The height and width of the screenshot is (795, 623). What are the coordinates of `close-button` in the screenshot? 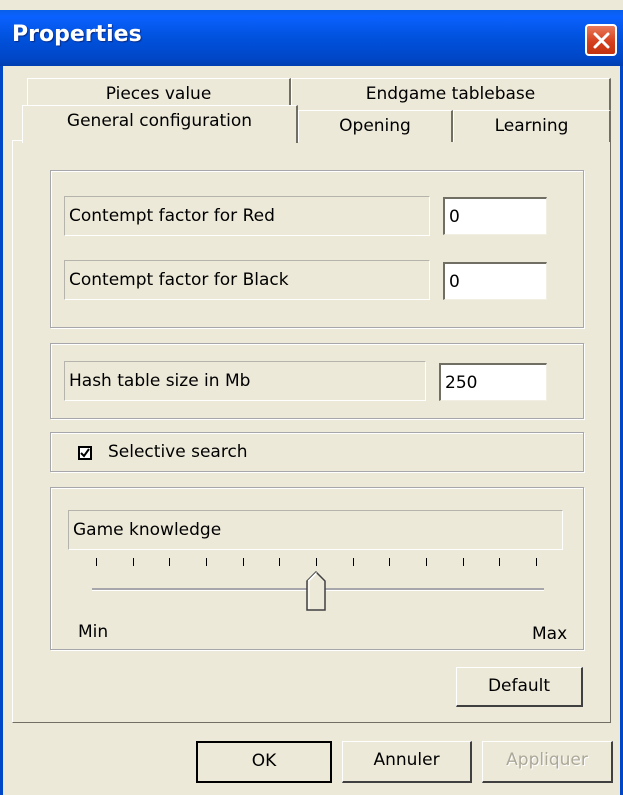 It's located at (601, 40).